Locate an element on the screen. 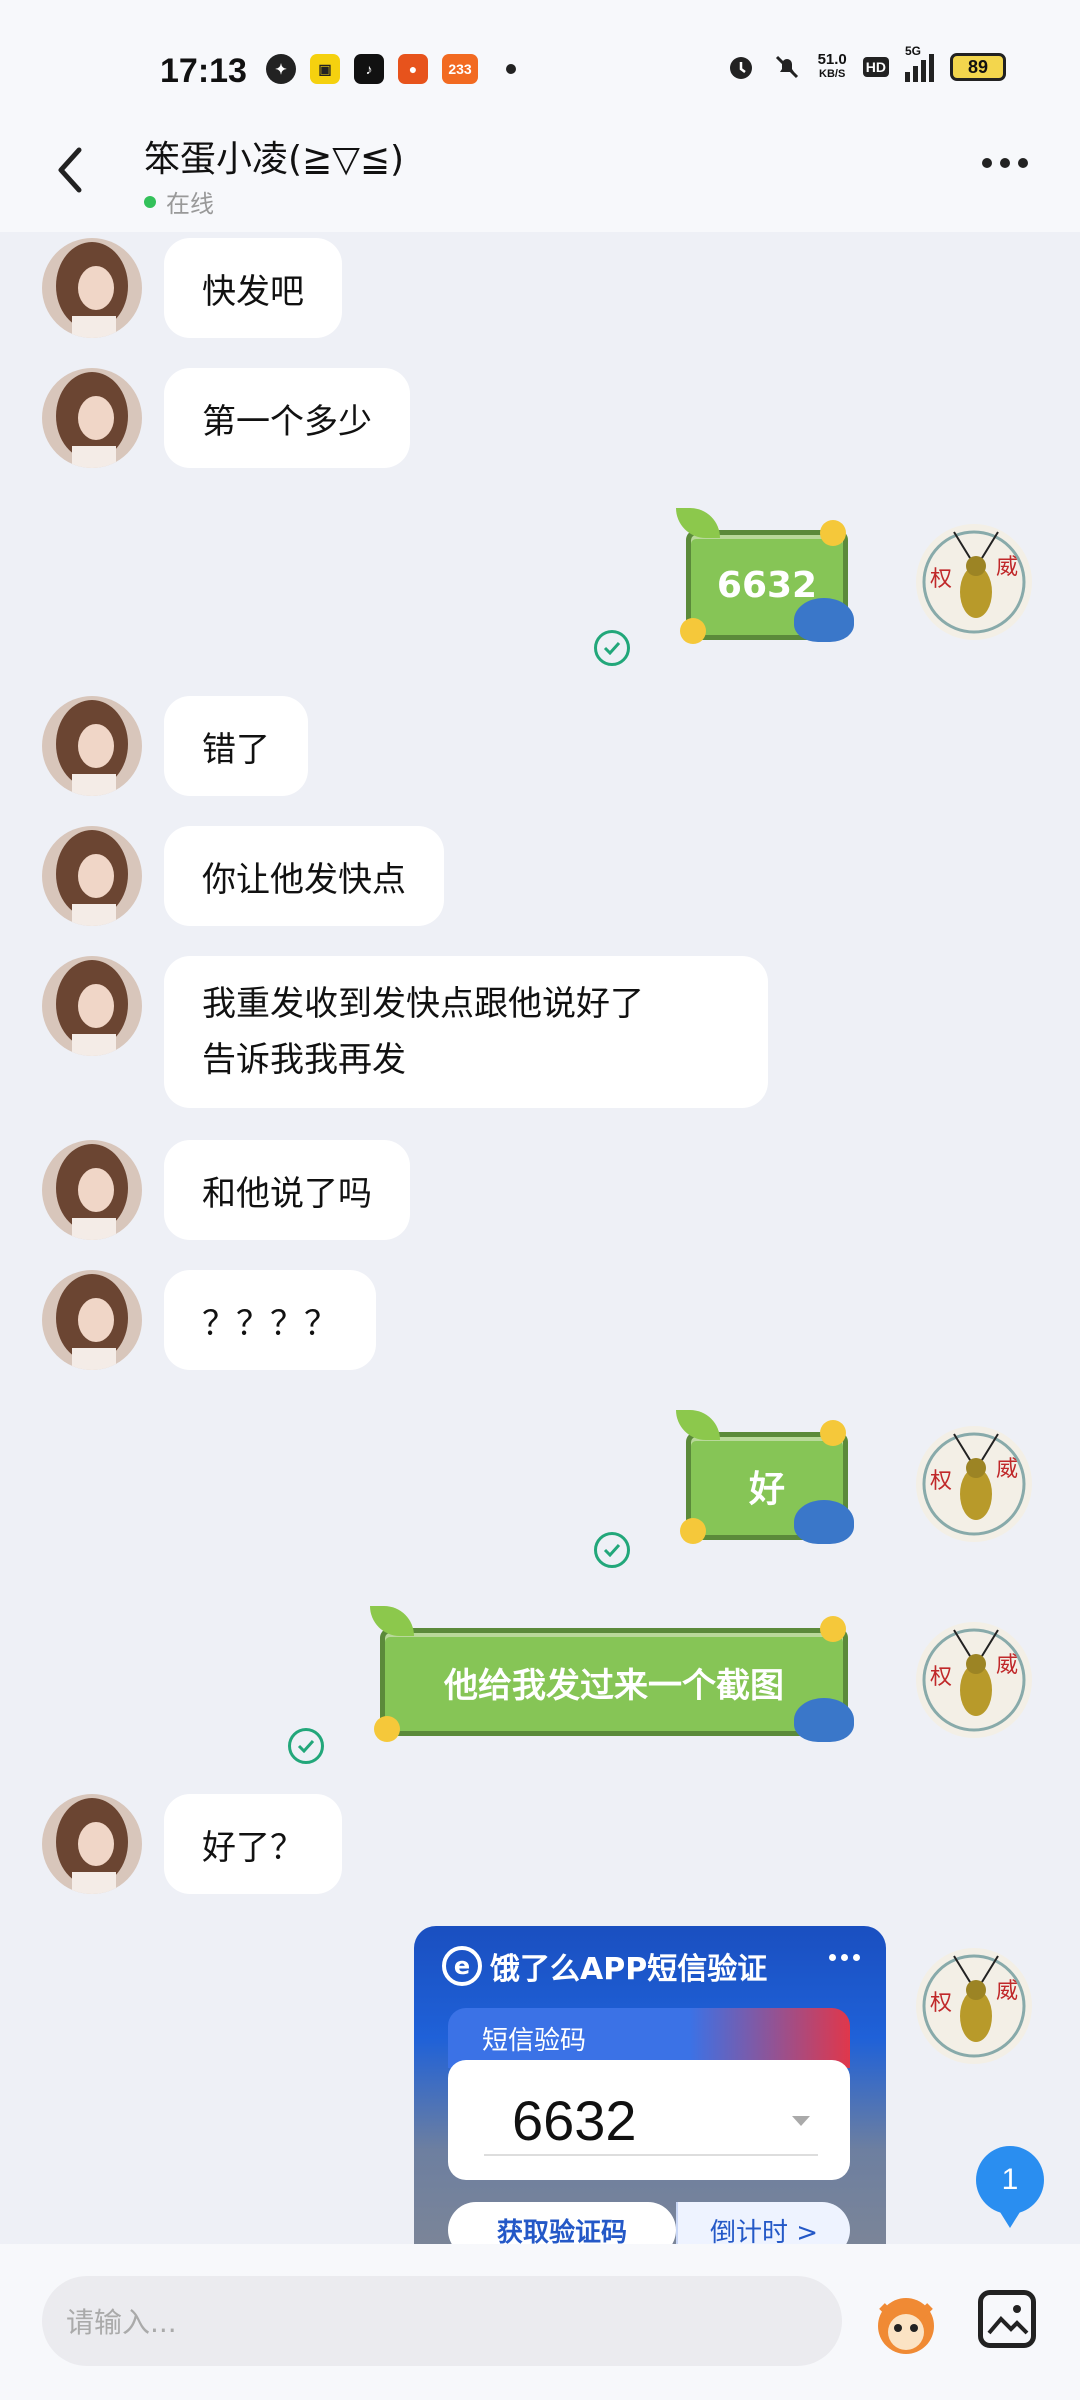  card-label: 短信验码 is located at coordinates (534, 2041).